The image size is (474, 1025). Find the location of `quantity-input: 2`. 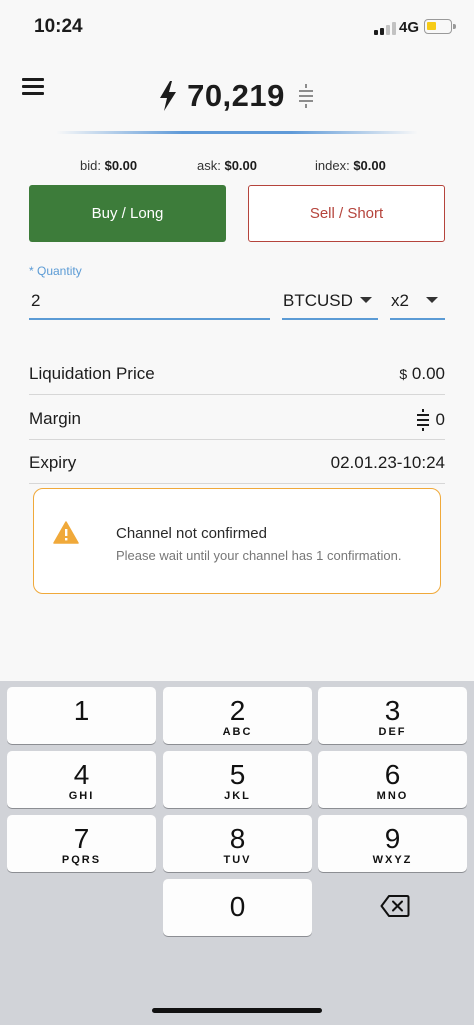

quantity-input: 2 is located at coordinates (149, 300).